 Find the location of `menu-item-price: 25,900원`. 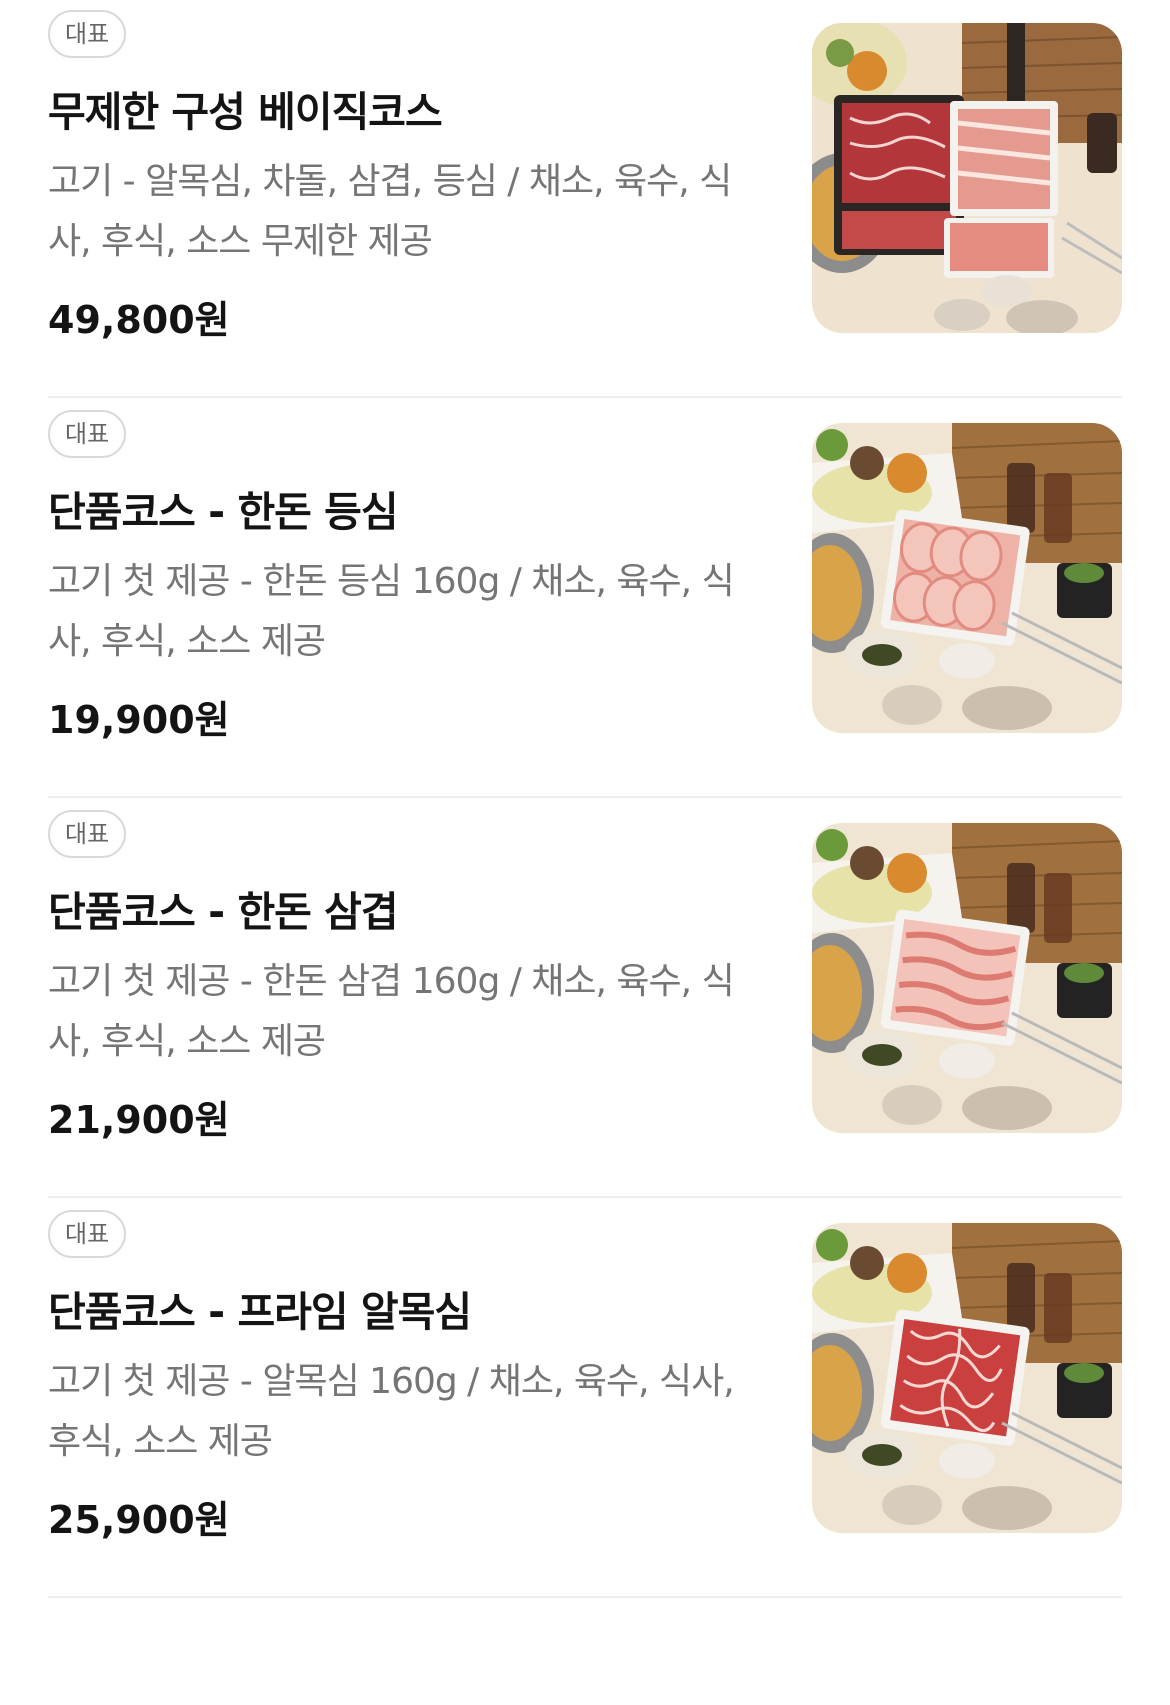

menu-item-price: 25,900원 is located at coordinates (139, 1520).